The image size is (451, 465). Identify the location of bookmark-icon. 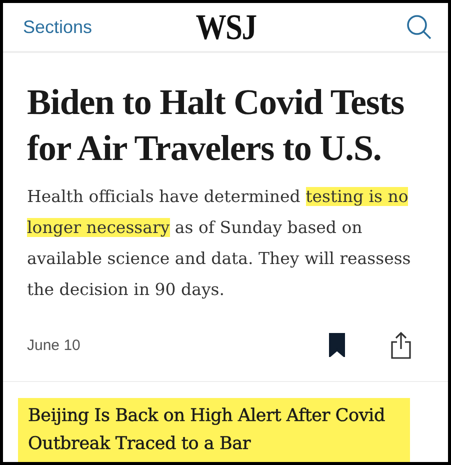
(337, 345).